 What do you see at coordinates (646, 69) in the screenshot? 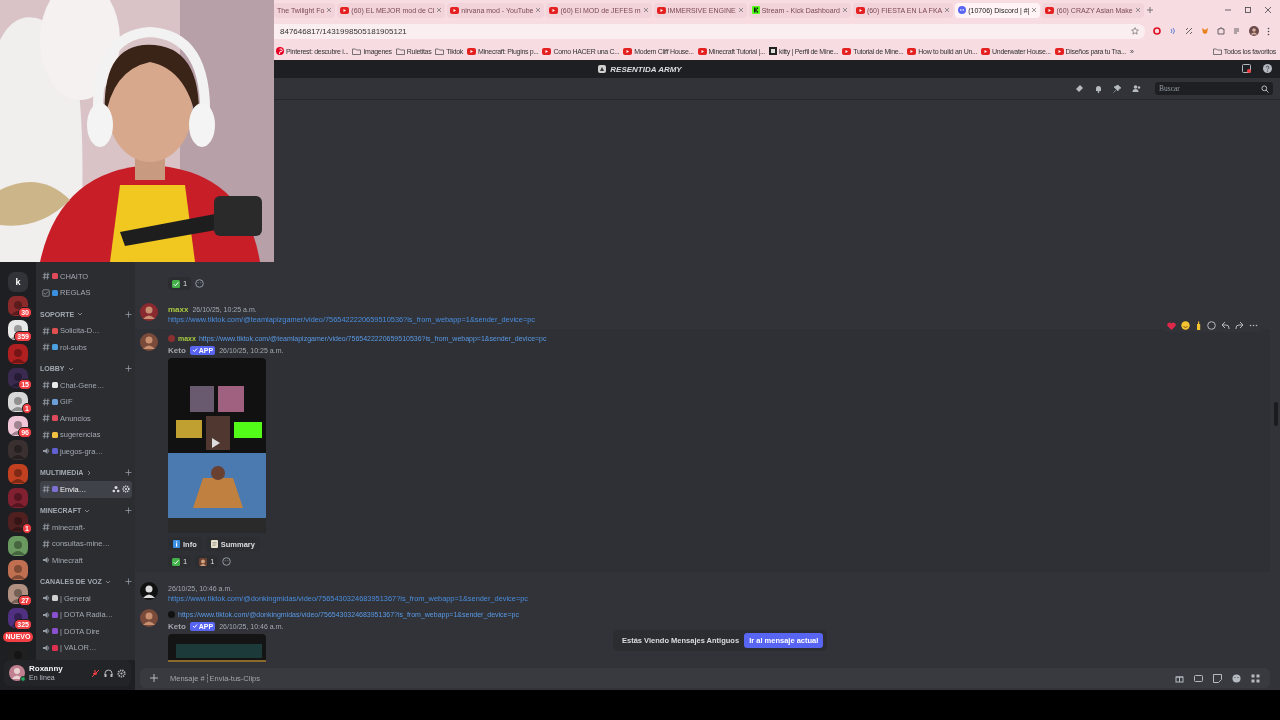
I see `server-title: RESENTIDA ARMY` at bounding box center [646, 69].